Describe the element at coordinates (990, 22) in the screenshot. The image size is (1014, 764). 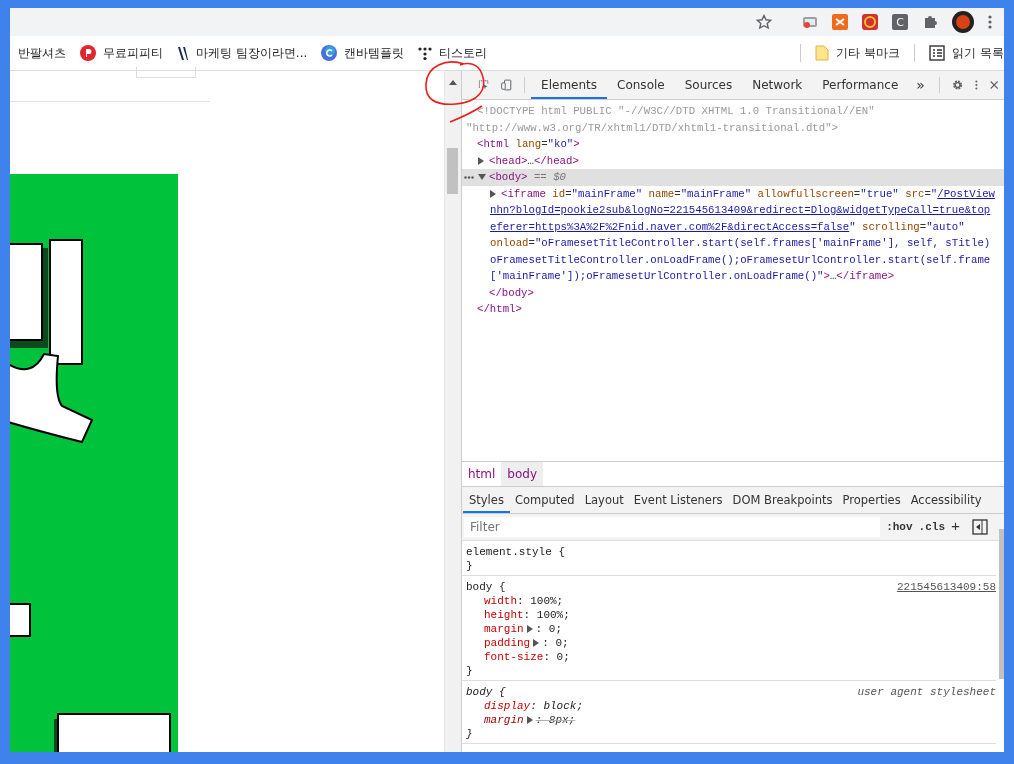
I see `menu-icon` at that location.